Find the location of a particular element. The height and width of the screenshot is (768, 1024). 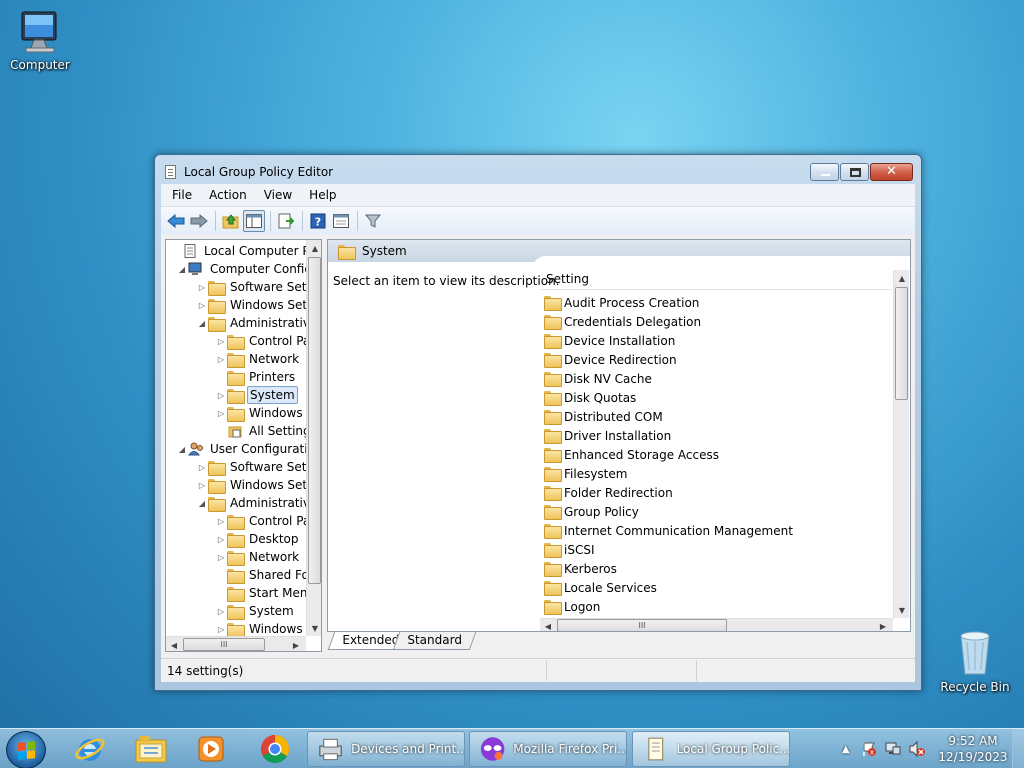

details-horizontal-scrollbar: ◀ III ▶ is located at coordinates (716, 624).